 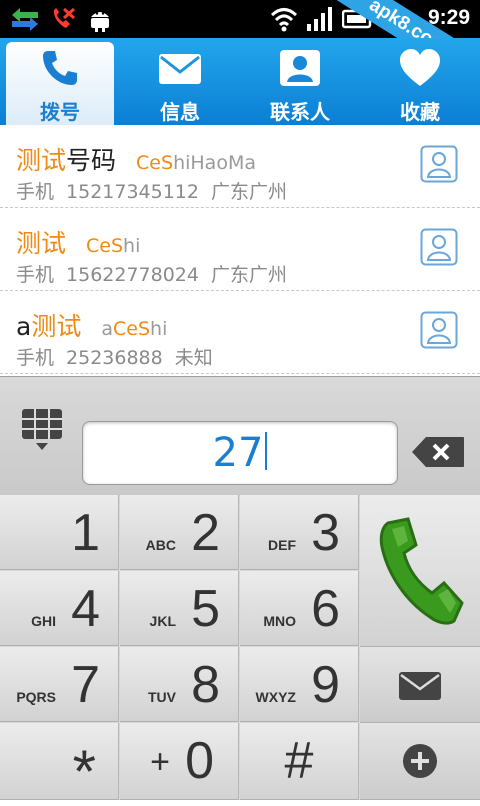 What do you see at coordinates (299, 684) in the screenshot?
I see `key-9: WXYZ 9` at bounding box center [299, 684].